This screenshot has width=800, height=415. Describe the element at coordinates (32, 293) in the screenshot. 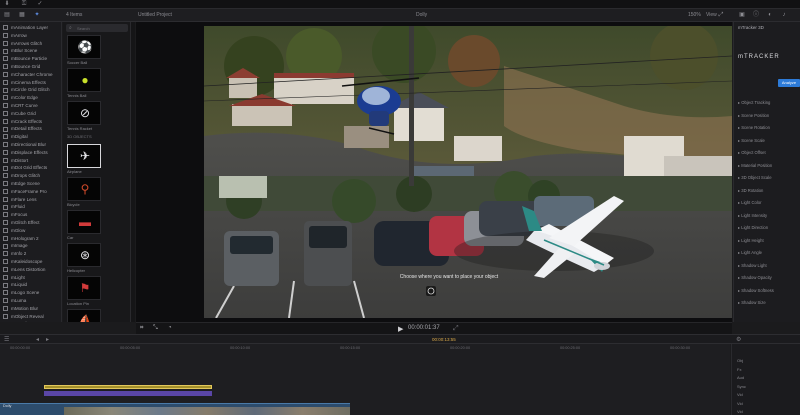

I see `browser-item: mLogo Scene` at that location.